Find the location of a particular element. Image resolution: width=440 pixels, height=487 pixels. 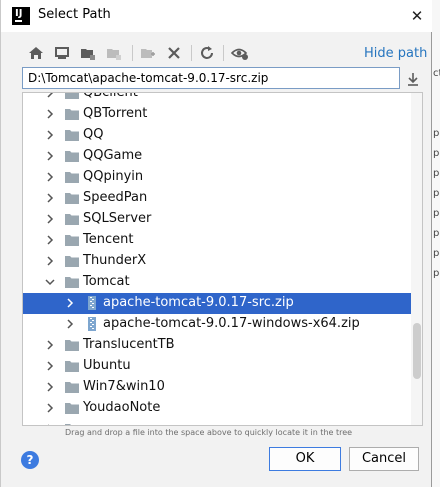

module-folder-button is located at coordinates (114, 53).